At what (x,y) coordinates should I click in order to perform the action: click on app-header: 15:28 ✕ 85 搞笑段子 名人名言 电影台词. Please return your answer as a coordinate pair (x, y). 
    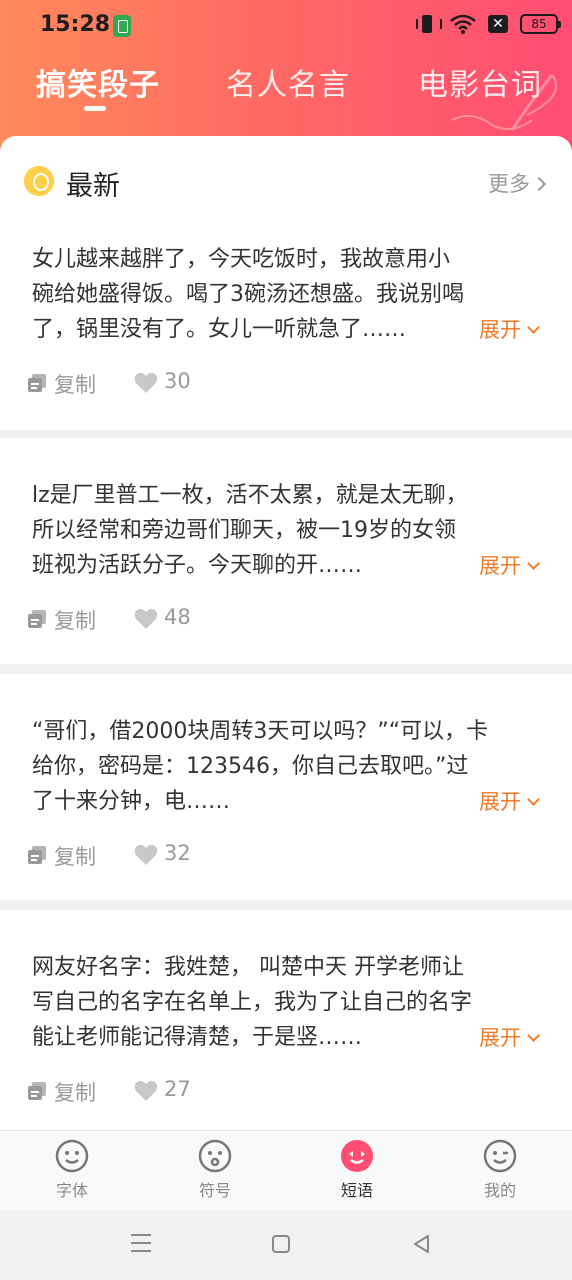
    Looking at the image, I should click on (286, 75).